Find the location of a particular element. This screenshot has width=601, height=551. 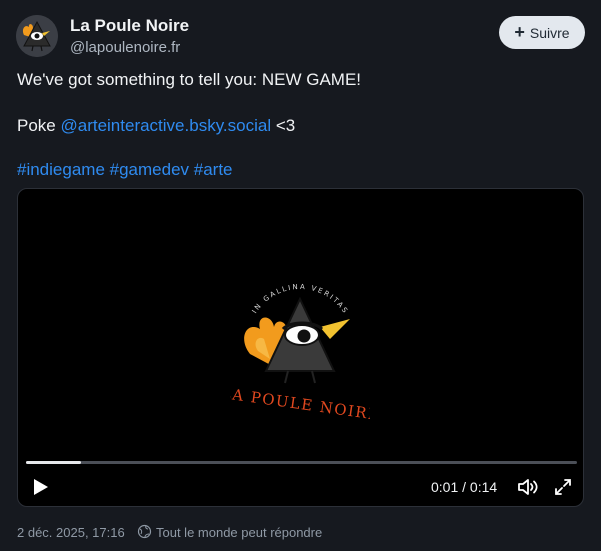

fullscreen-icon is located at coordinates (563, 487).